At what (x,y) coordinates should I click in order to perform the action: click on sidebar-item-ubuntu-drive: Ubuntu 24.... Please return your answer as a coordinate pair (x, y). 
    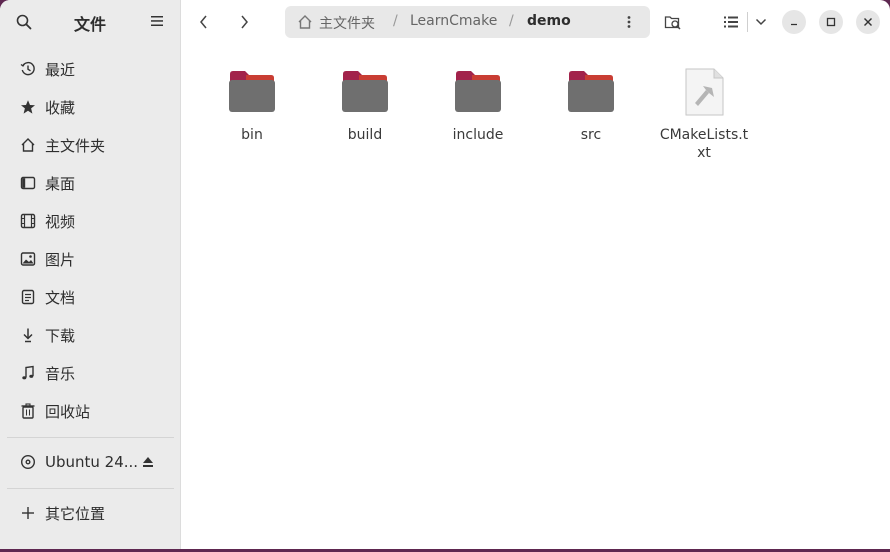
    Looking at the image, I should click on (91, 462).